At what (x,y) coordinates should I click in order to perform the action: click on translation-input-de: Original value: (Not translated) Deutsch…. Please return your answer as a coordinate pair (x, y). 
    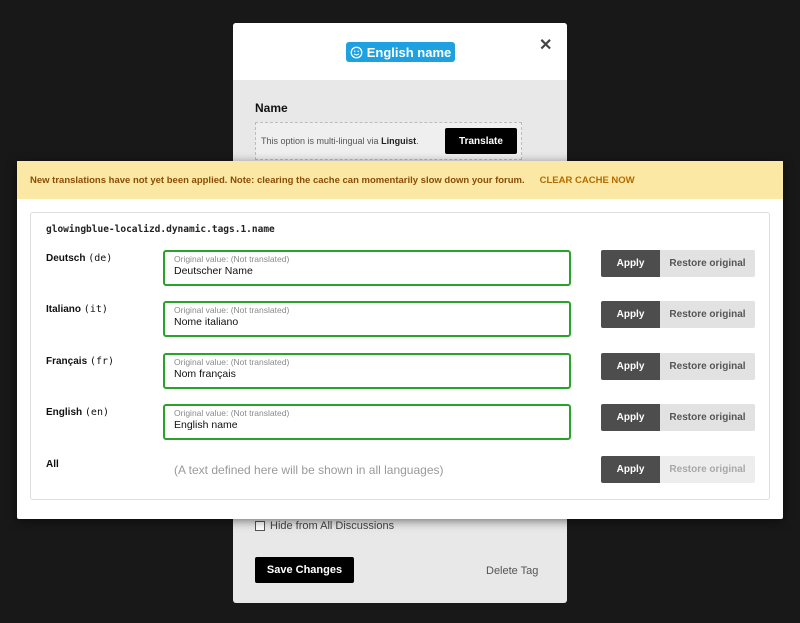
    Looking at the image, I should click on (367, 268).